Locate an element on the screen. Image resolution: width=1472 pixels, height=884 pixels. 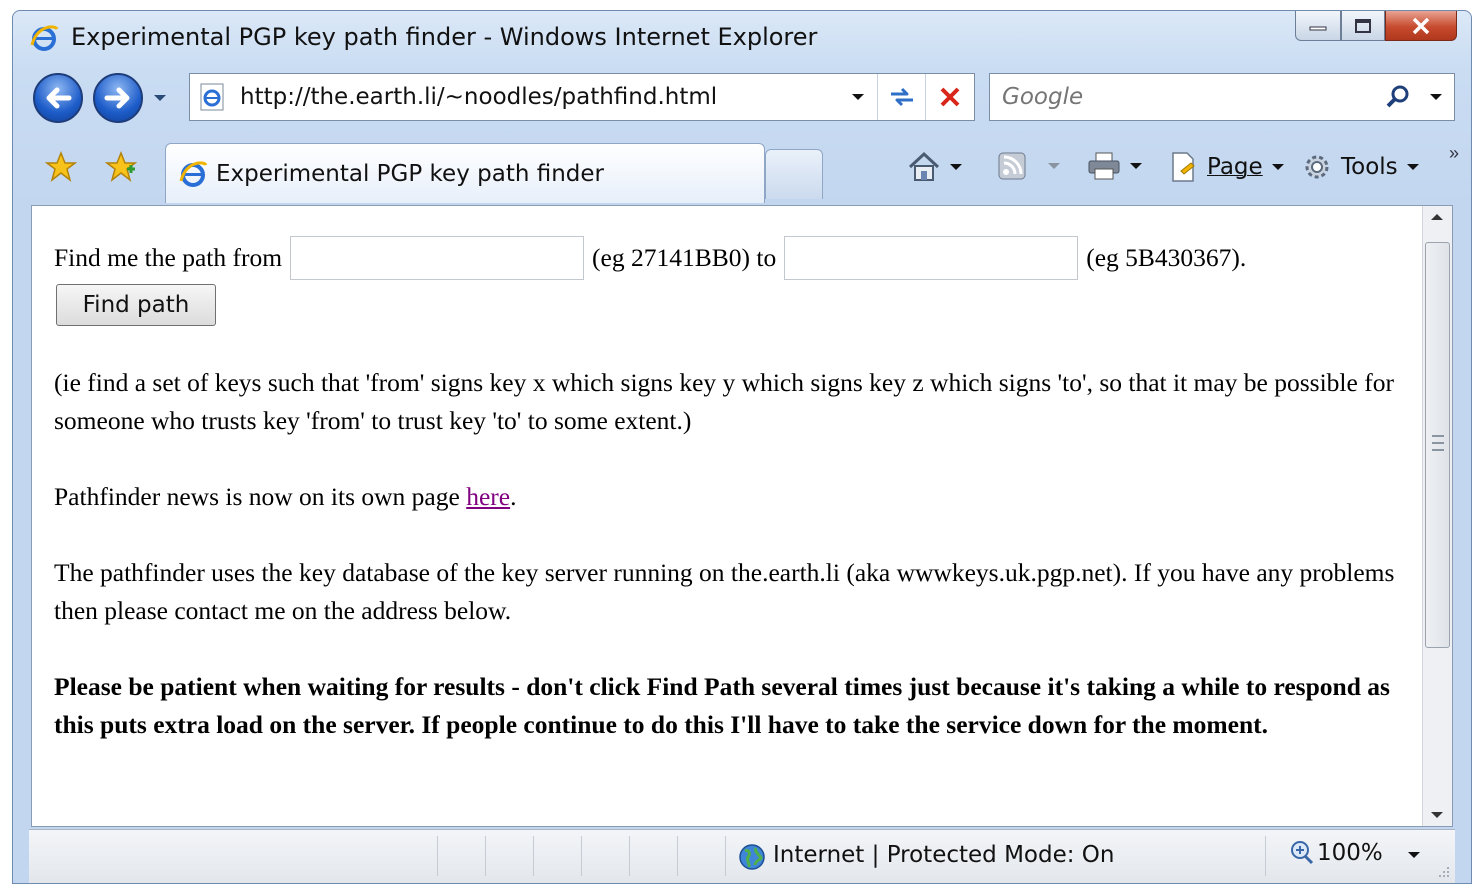
page-menu: Page is located at coordinates (1227, 167).